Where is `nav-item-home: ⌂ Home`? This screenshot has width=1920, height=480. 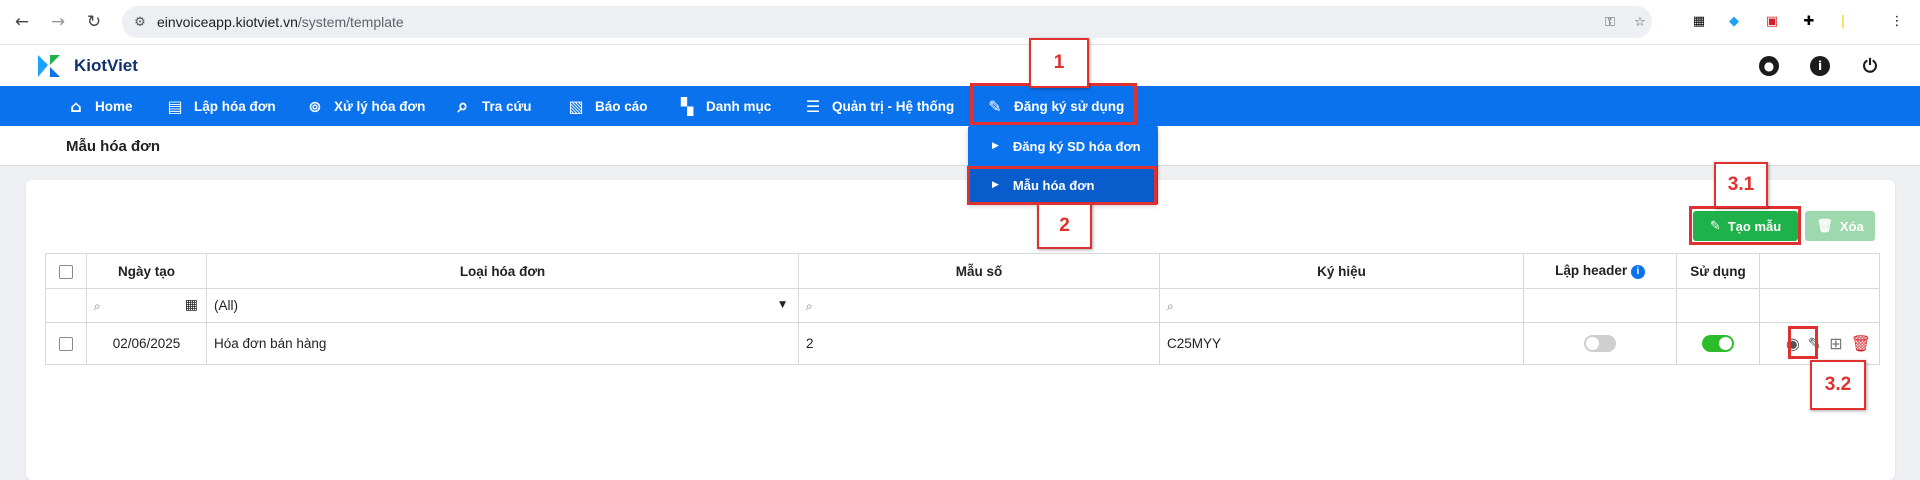 nav-item-home: ⌂ Home is located at coordinates (99, 106).